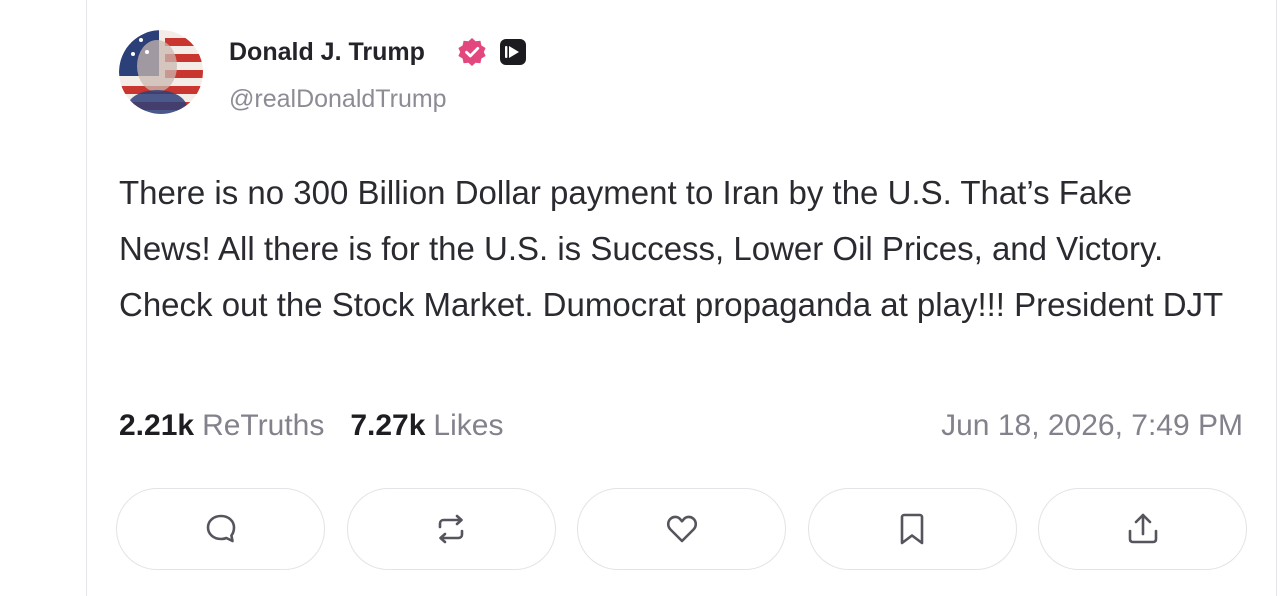 Image resolution: width=1280 pixels, height=596 pixels. What do you see at coordinates (263, 425) in the screenshot?
I see `retruths-label: ReTruths` at bounding box center [263, 425].